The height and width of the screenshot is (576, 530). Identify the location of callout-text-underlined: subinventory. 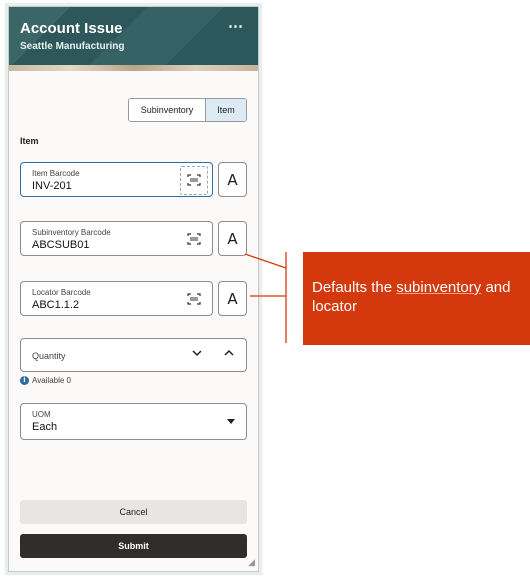
(439, 287).